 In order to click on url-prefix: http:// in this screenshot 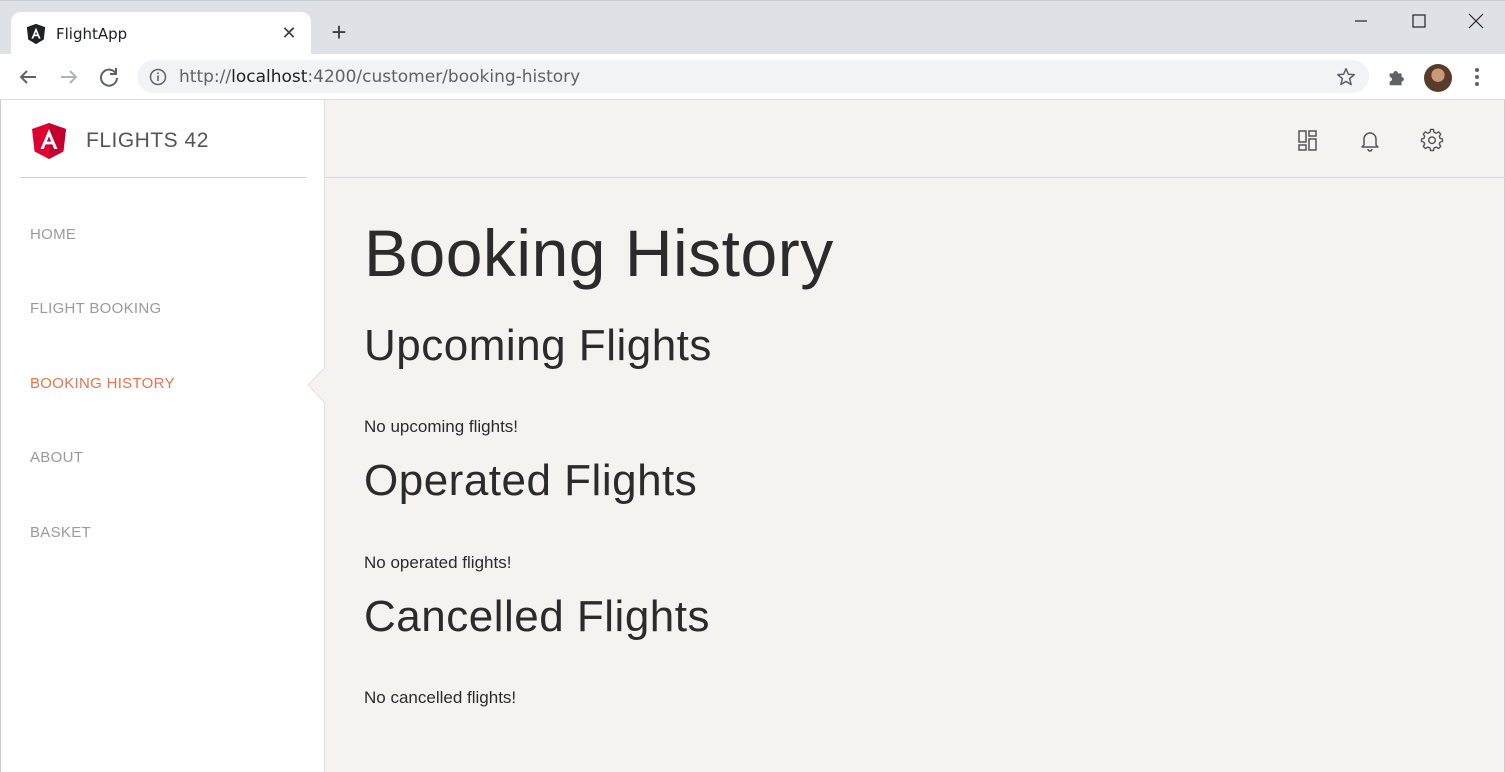, I will do `click(205, 77)`.